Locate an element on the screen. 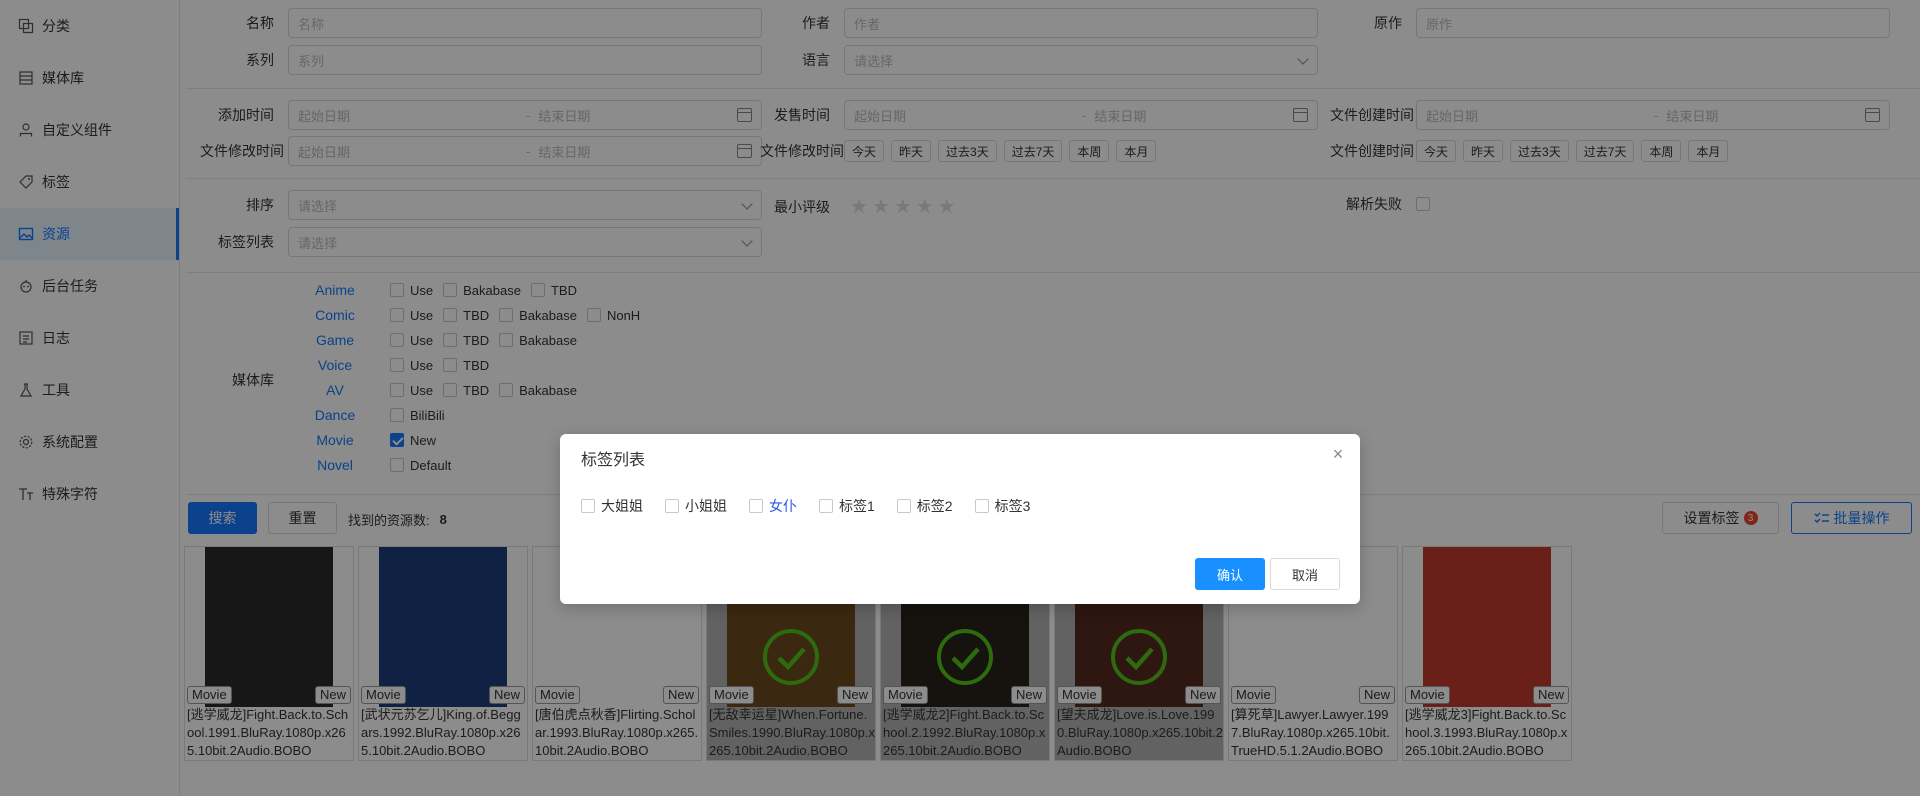 Image resolution: width=1920 pixels, height=796 pixels. cancel-button: 取消 is located at coordinates (1305, 574).